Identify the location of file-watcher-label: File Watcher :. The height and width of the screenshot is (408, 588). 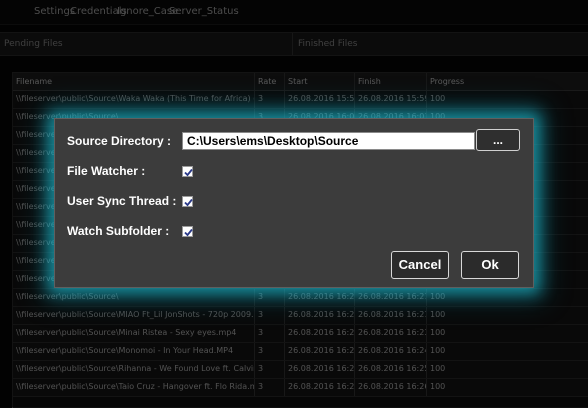
(106, 171).